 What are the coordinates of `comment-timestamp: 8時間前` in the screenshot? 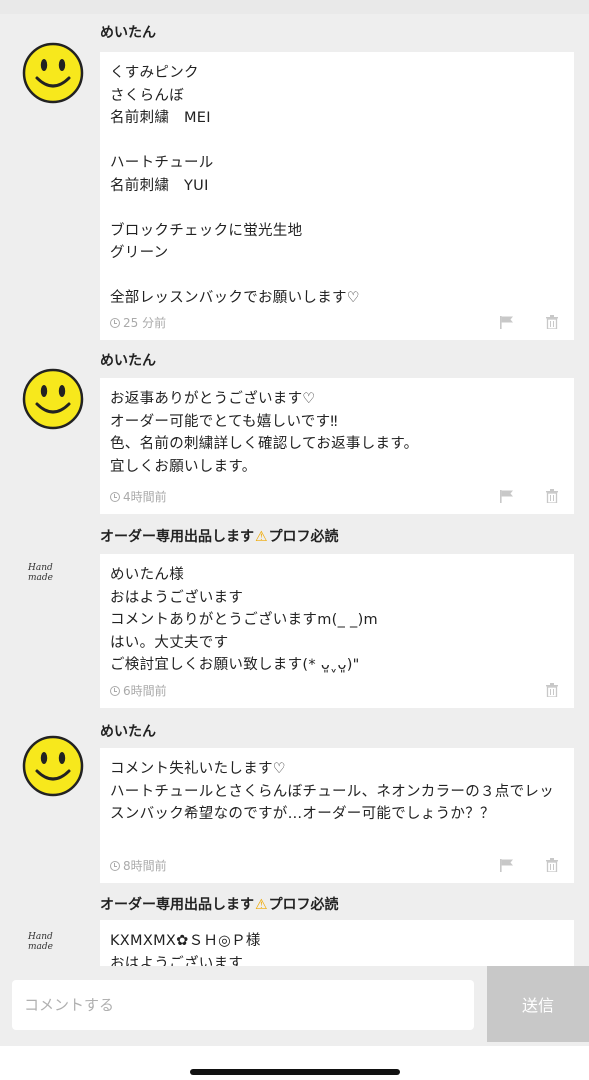 It's located at (138, 865).